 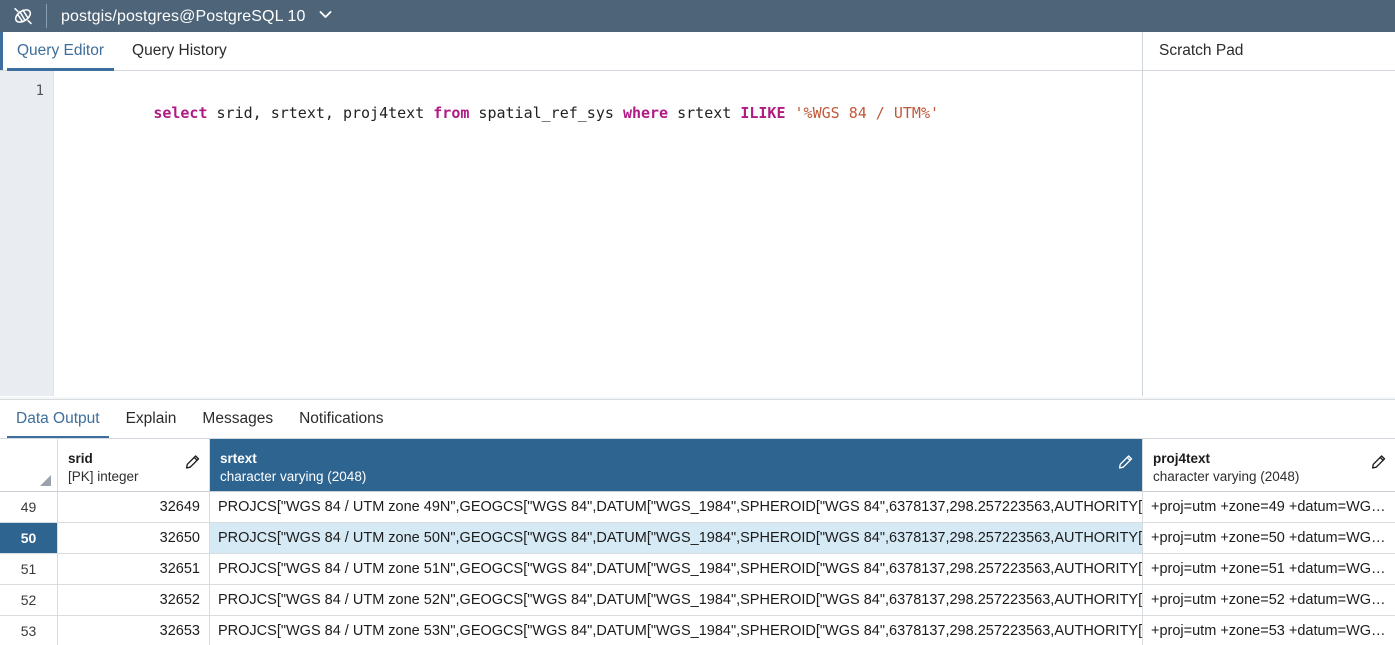 I want to click on sql-token-column: srtext, so click(x=704, y=113).